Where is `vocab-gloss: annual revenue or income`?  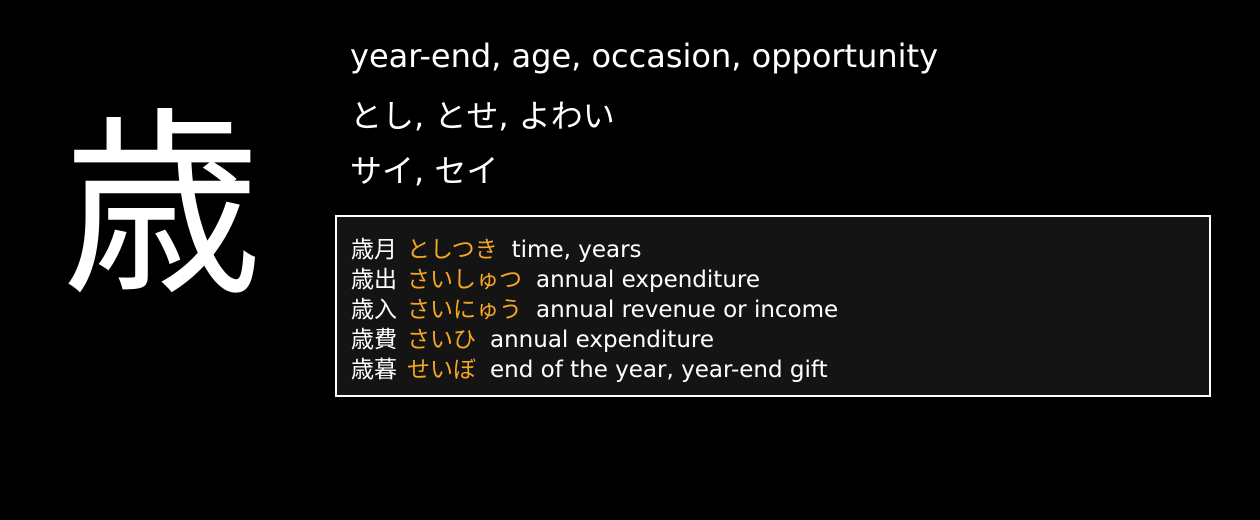
vocab-gloss: annual revenue or income is located at coordinates (687, 310).